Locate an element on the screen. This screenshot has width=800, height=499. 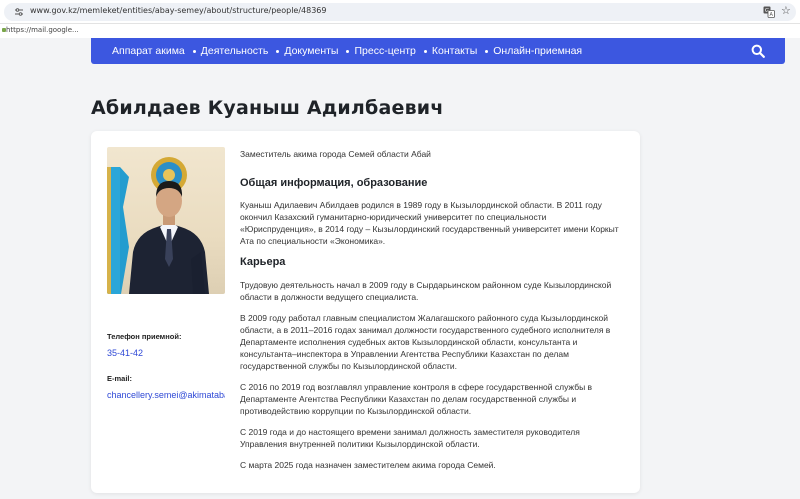
portrait-illustration is located at coordinates (158, 225).